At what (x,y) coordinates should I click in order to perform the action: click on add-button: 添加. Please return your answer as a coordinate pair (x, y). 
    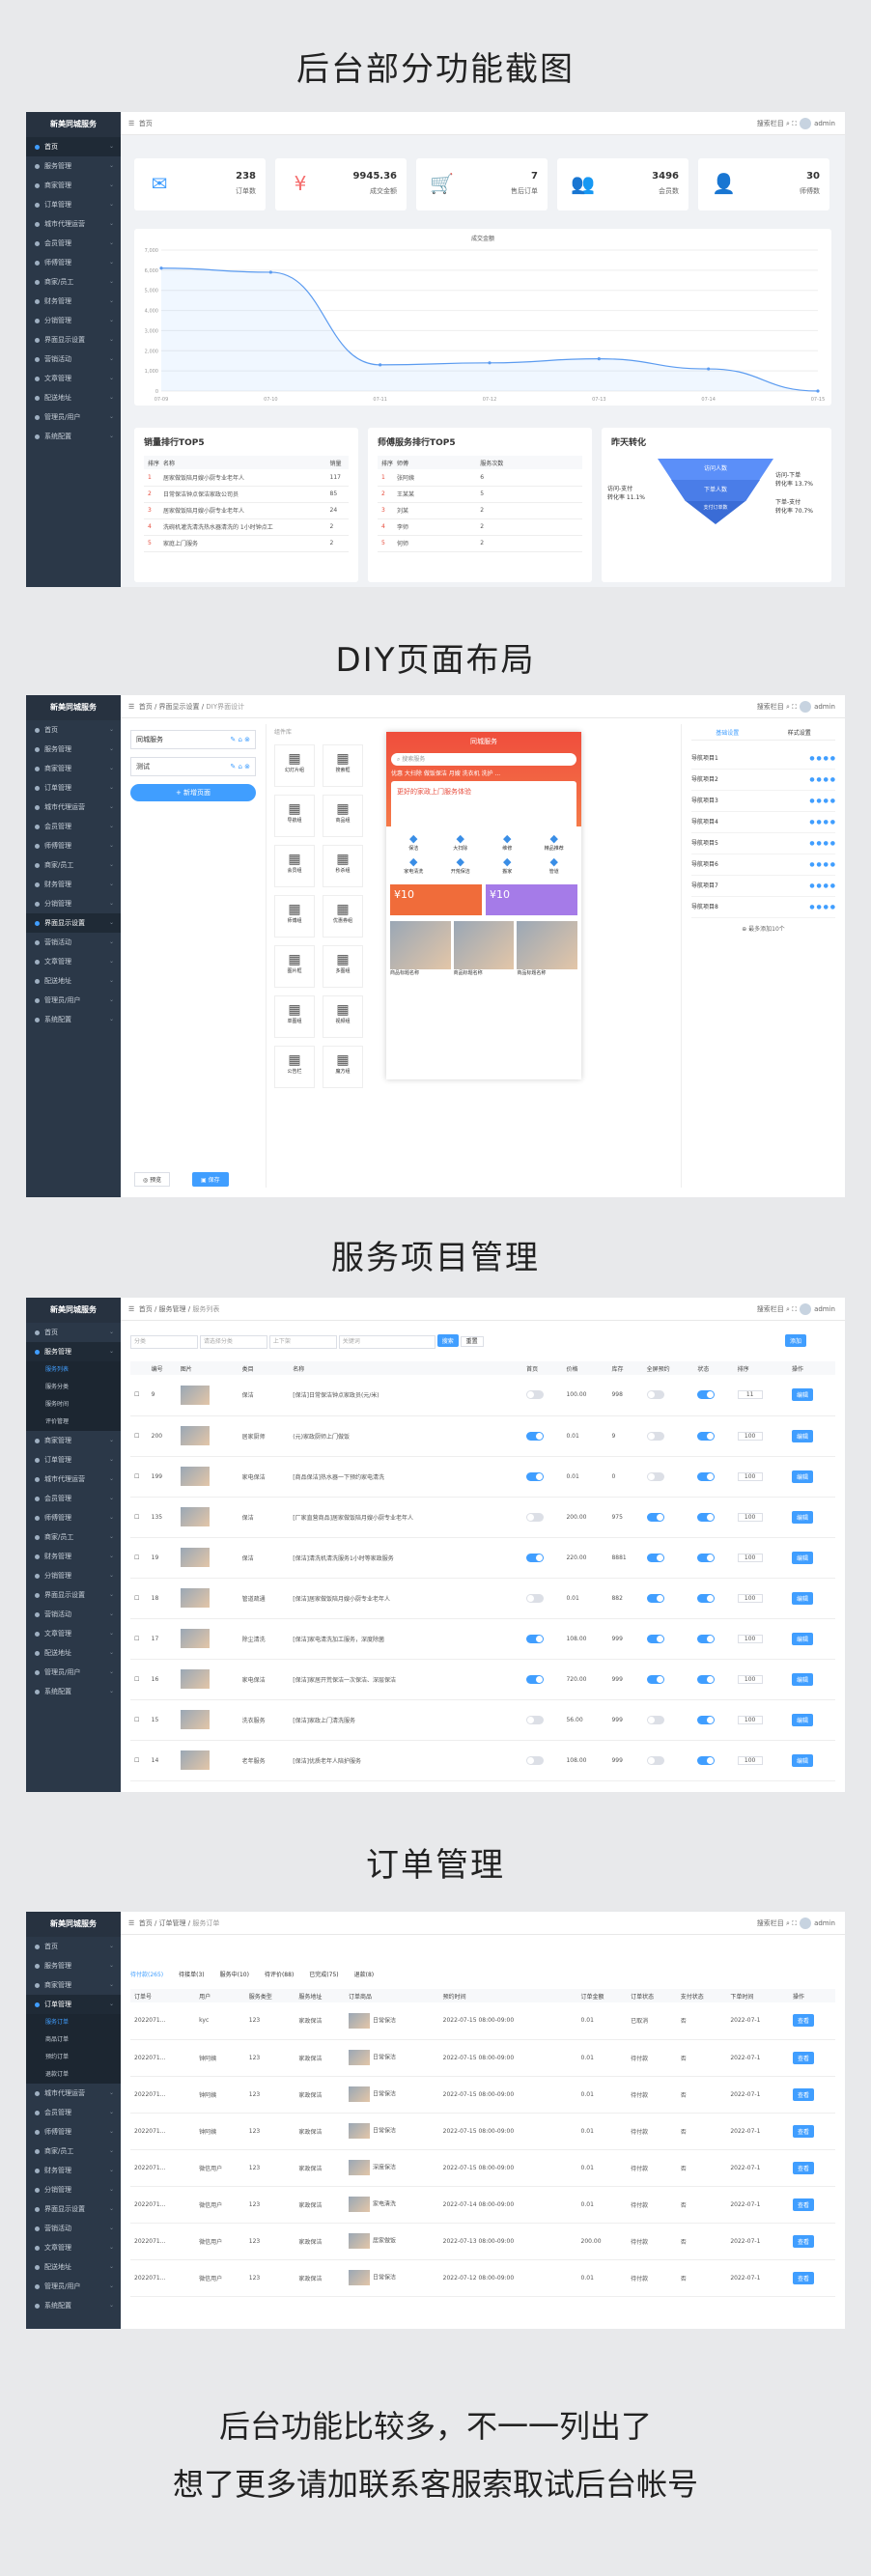
    Looking at the image, I should click on (795, 1341).